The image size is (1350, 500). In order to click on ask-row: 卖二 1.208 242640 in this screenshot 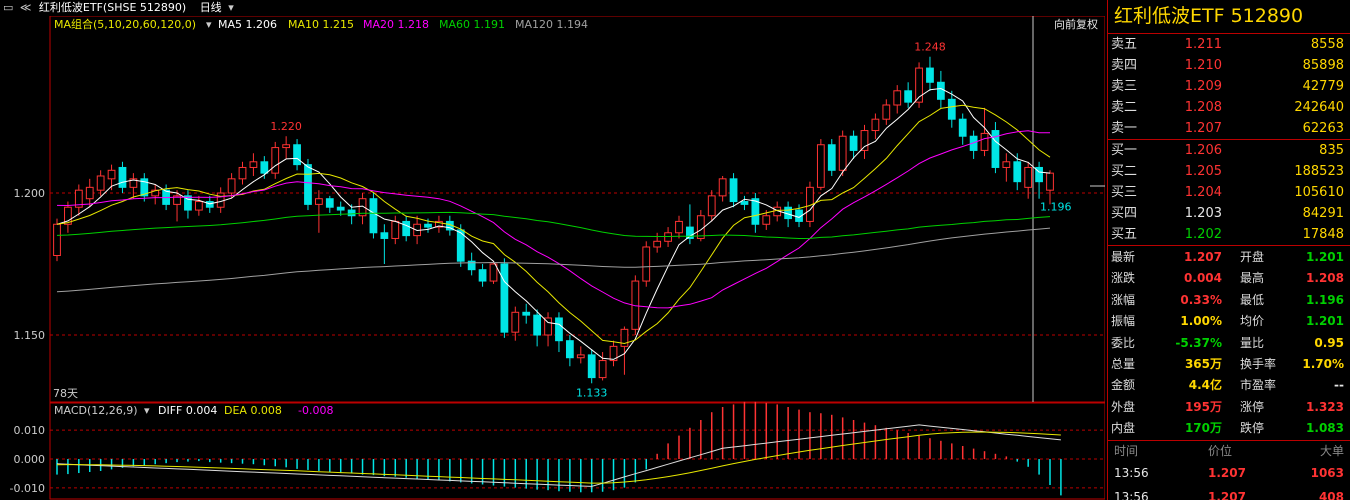, I will do `click(1229, 107)`.